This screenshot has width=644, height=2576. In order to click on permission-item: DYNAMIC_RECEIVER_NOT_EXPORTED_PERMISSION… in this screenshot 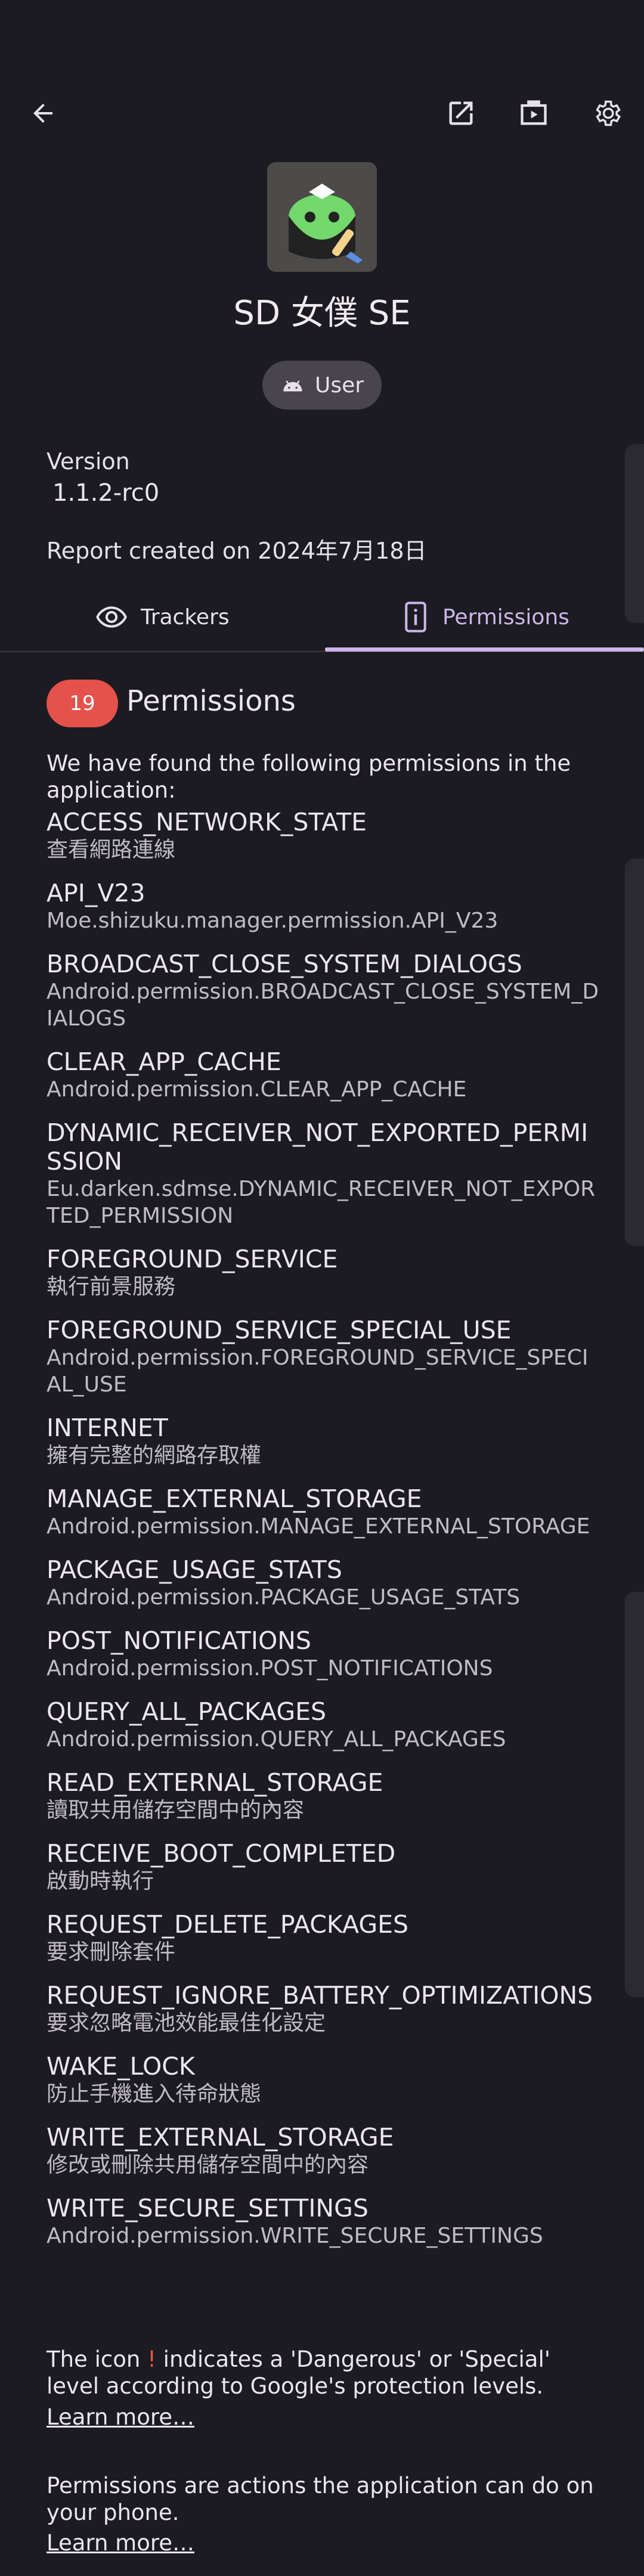, I will do `click(324, 1173)`.